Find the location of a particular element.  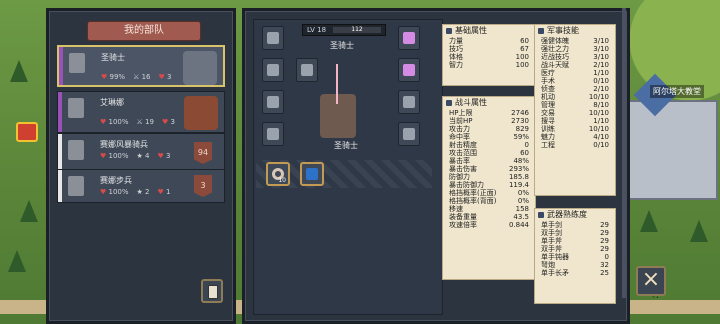

equip-slot-helmet is located at coordinates (273, 38).